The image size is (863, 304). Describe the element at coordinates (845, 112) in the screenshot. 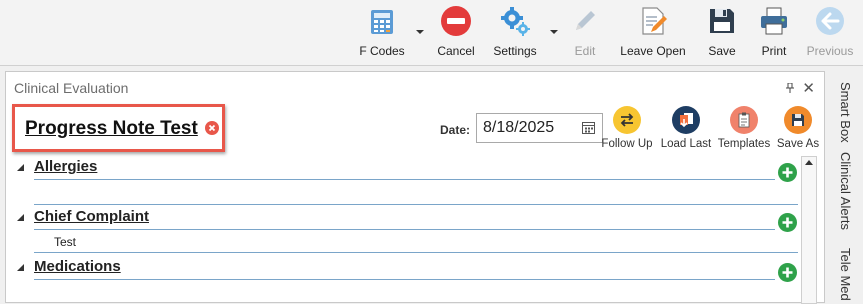

I see `tab-smart-box: Smart Box` at that location.